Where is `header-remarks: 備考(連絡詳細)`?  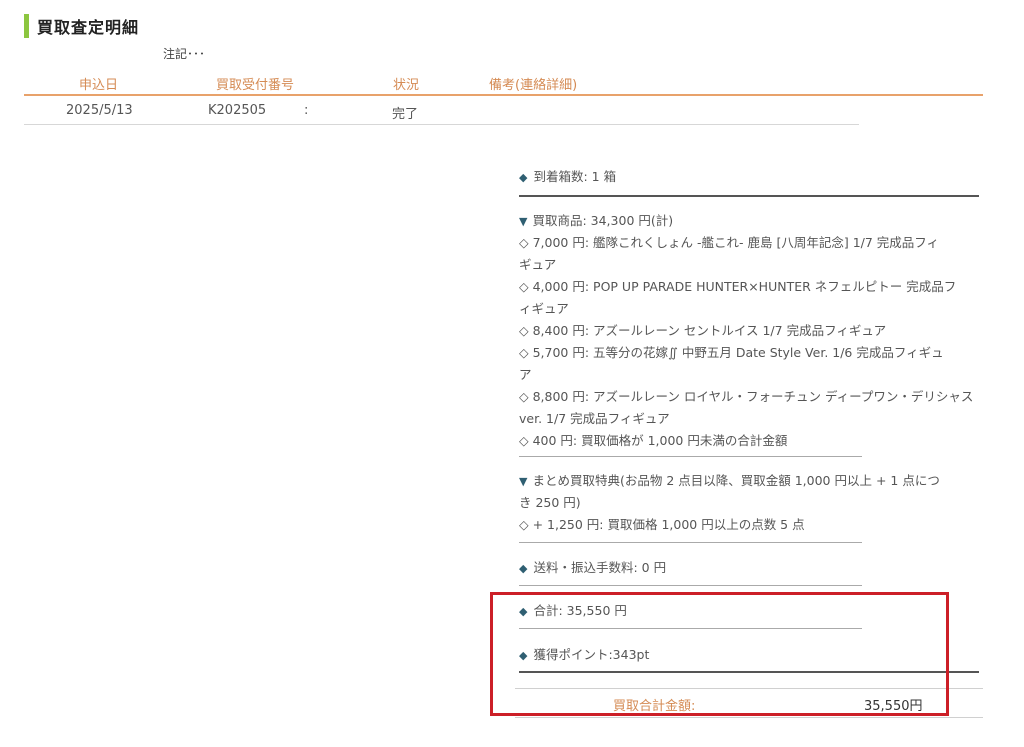 header-remarks: 備考(連絡詳細) is located at coordinates (533, 85).